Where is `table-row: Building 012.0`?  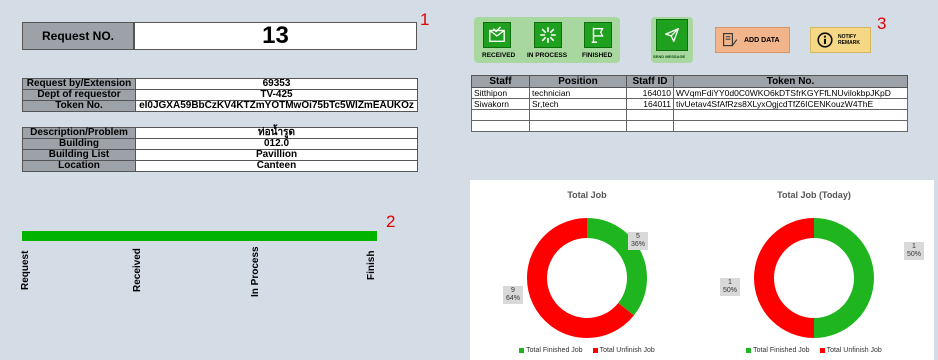
table-row: Building 012.0 is located at coordinates (220, 144).